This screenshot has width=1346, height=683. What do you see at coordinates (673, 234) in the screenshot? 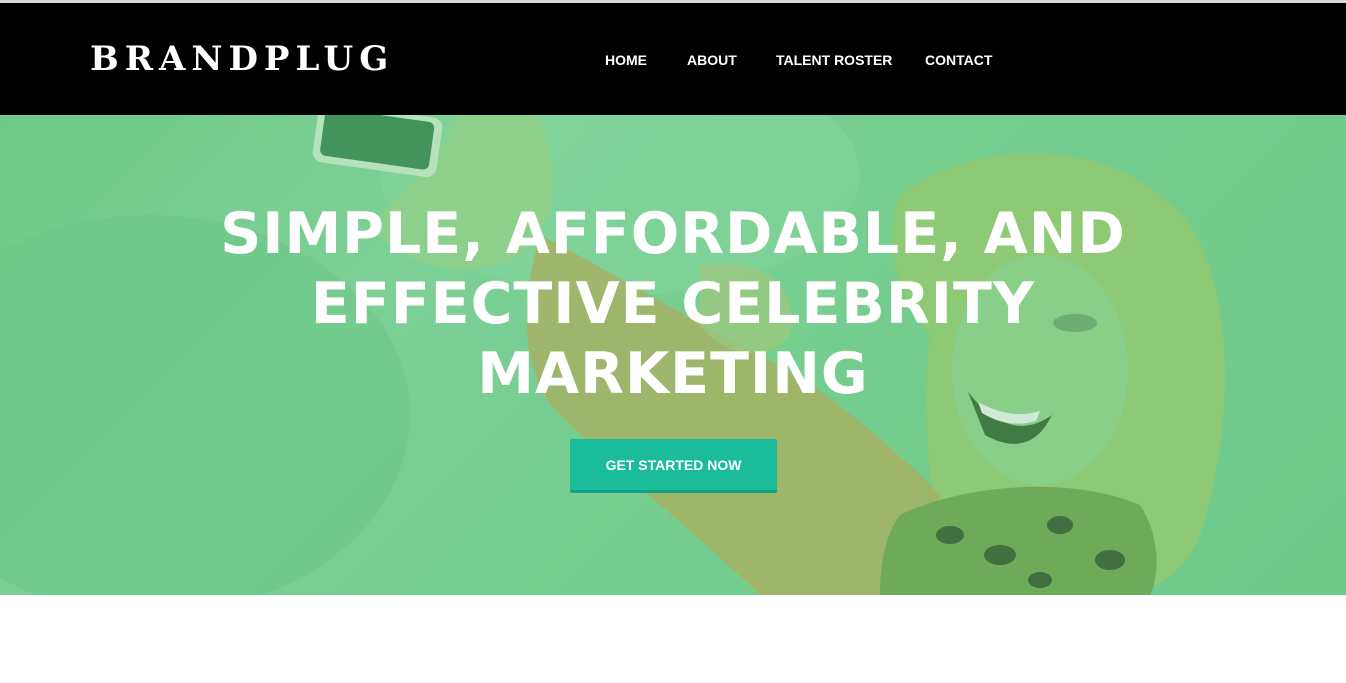
I see `hero-headline-line-1: SIMPLE, AFFORDABLE, AND` at bounding box center [673, 234].